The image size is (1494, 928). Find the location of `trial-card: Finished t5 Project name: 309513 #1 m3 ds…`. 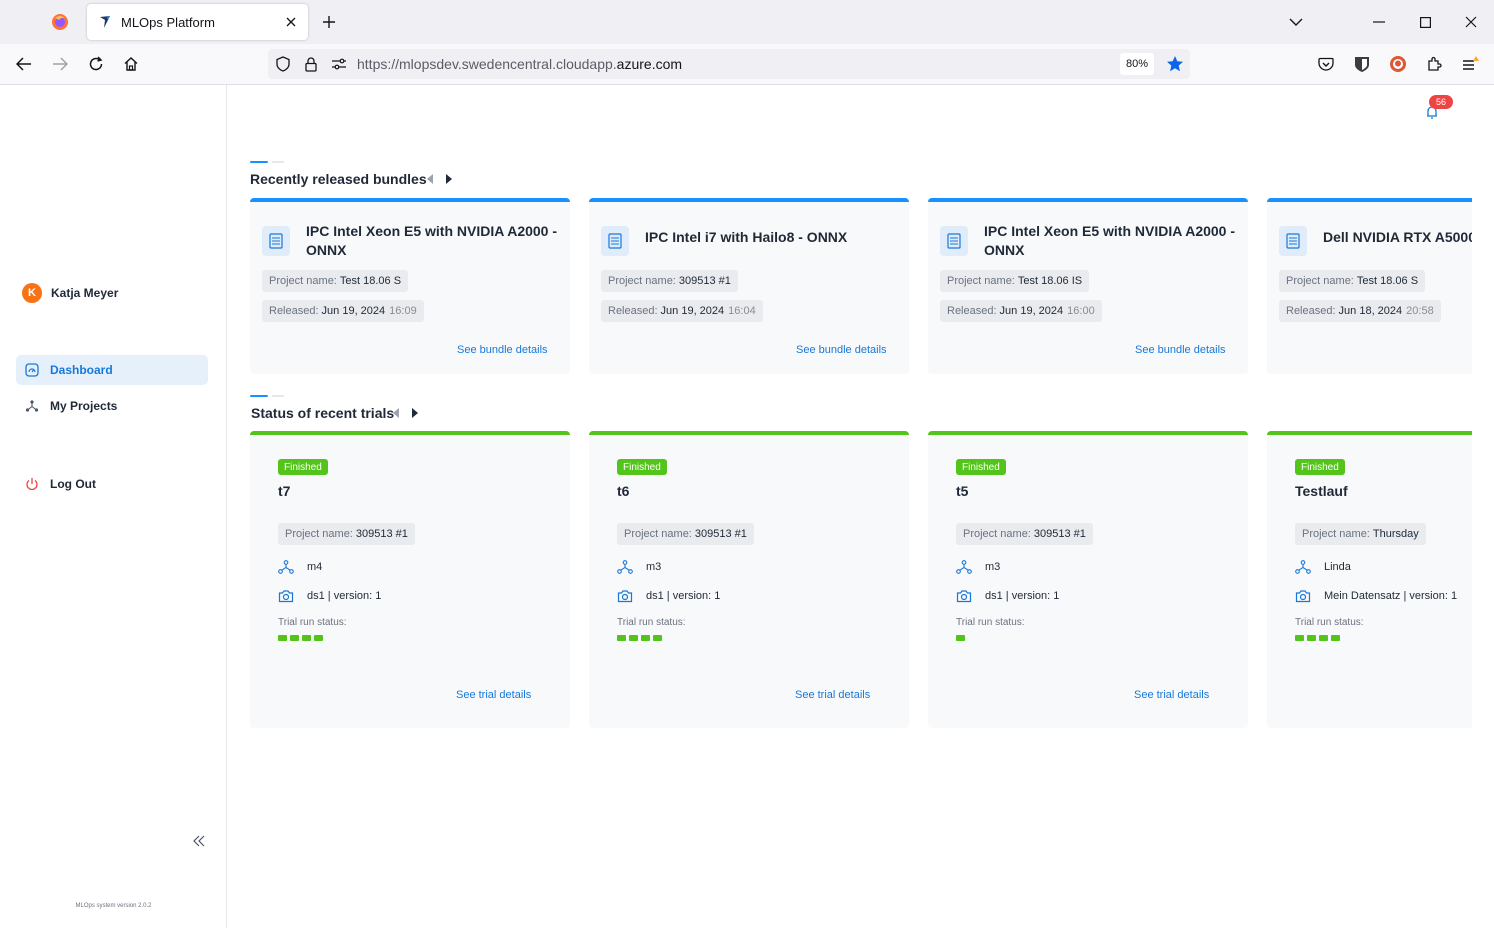

trial-card: Finished t5 Project name: 309513 #1 m3 ds… is located at coordinates (1088, 579).